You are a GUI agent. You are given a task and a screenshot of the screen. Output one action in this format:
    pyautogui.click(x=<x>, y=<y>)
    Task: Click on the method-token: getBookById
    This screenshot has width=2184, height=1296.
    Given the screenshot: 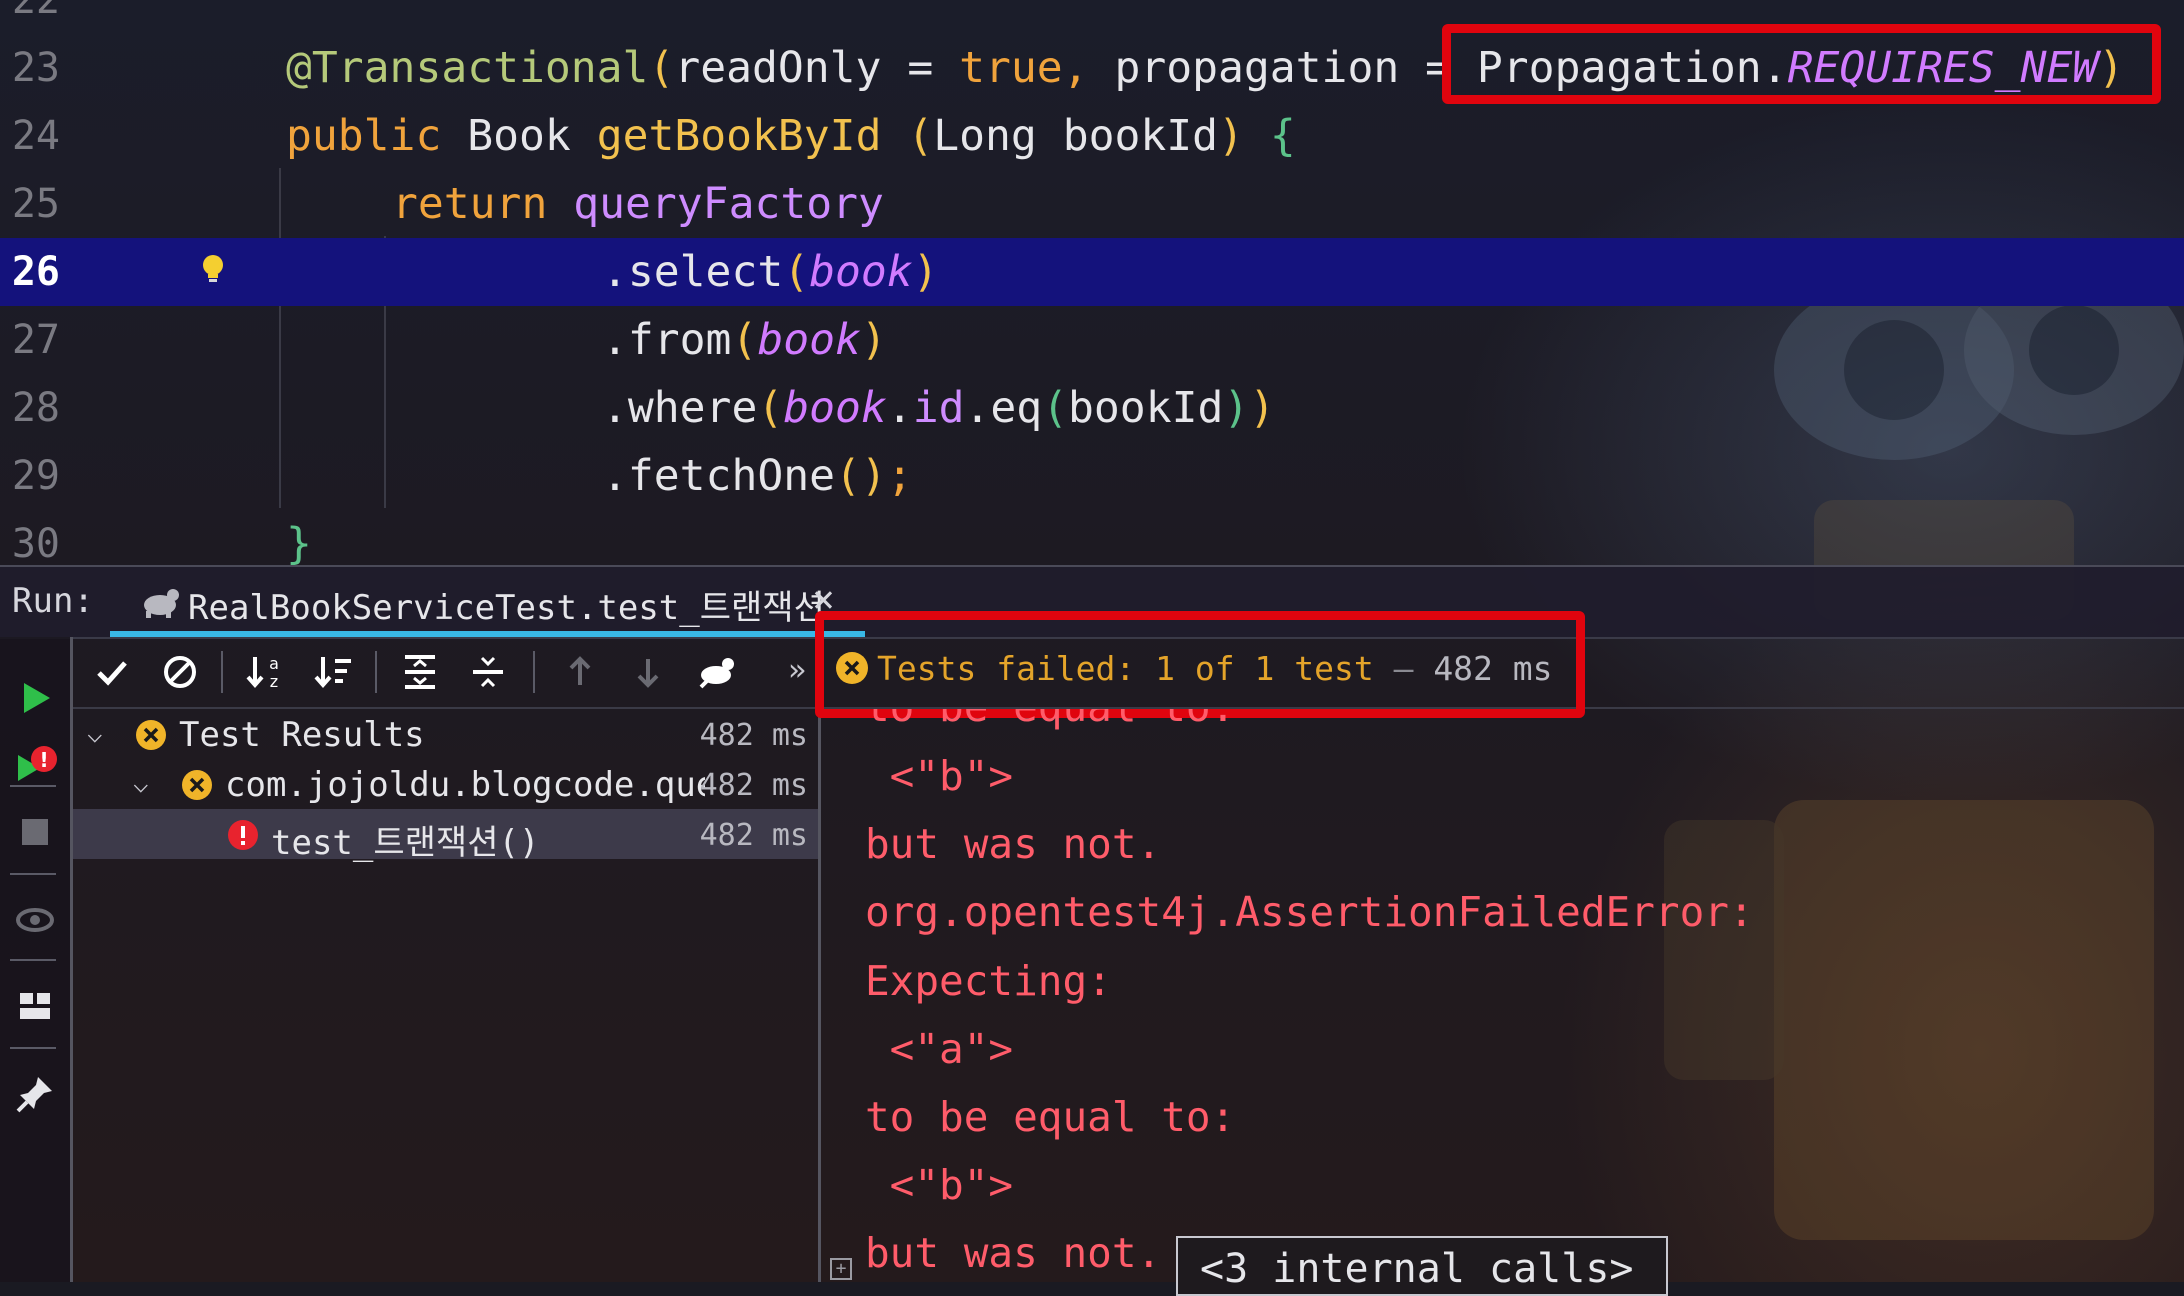 What is the action you would take?
    pyautogui.click(x=739, y=136)
    